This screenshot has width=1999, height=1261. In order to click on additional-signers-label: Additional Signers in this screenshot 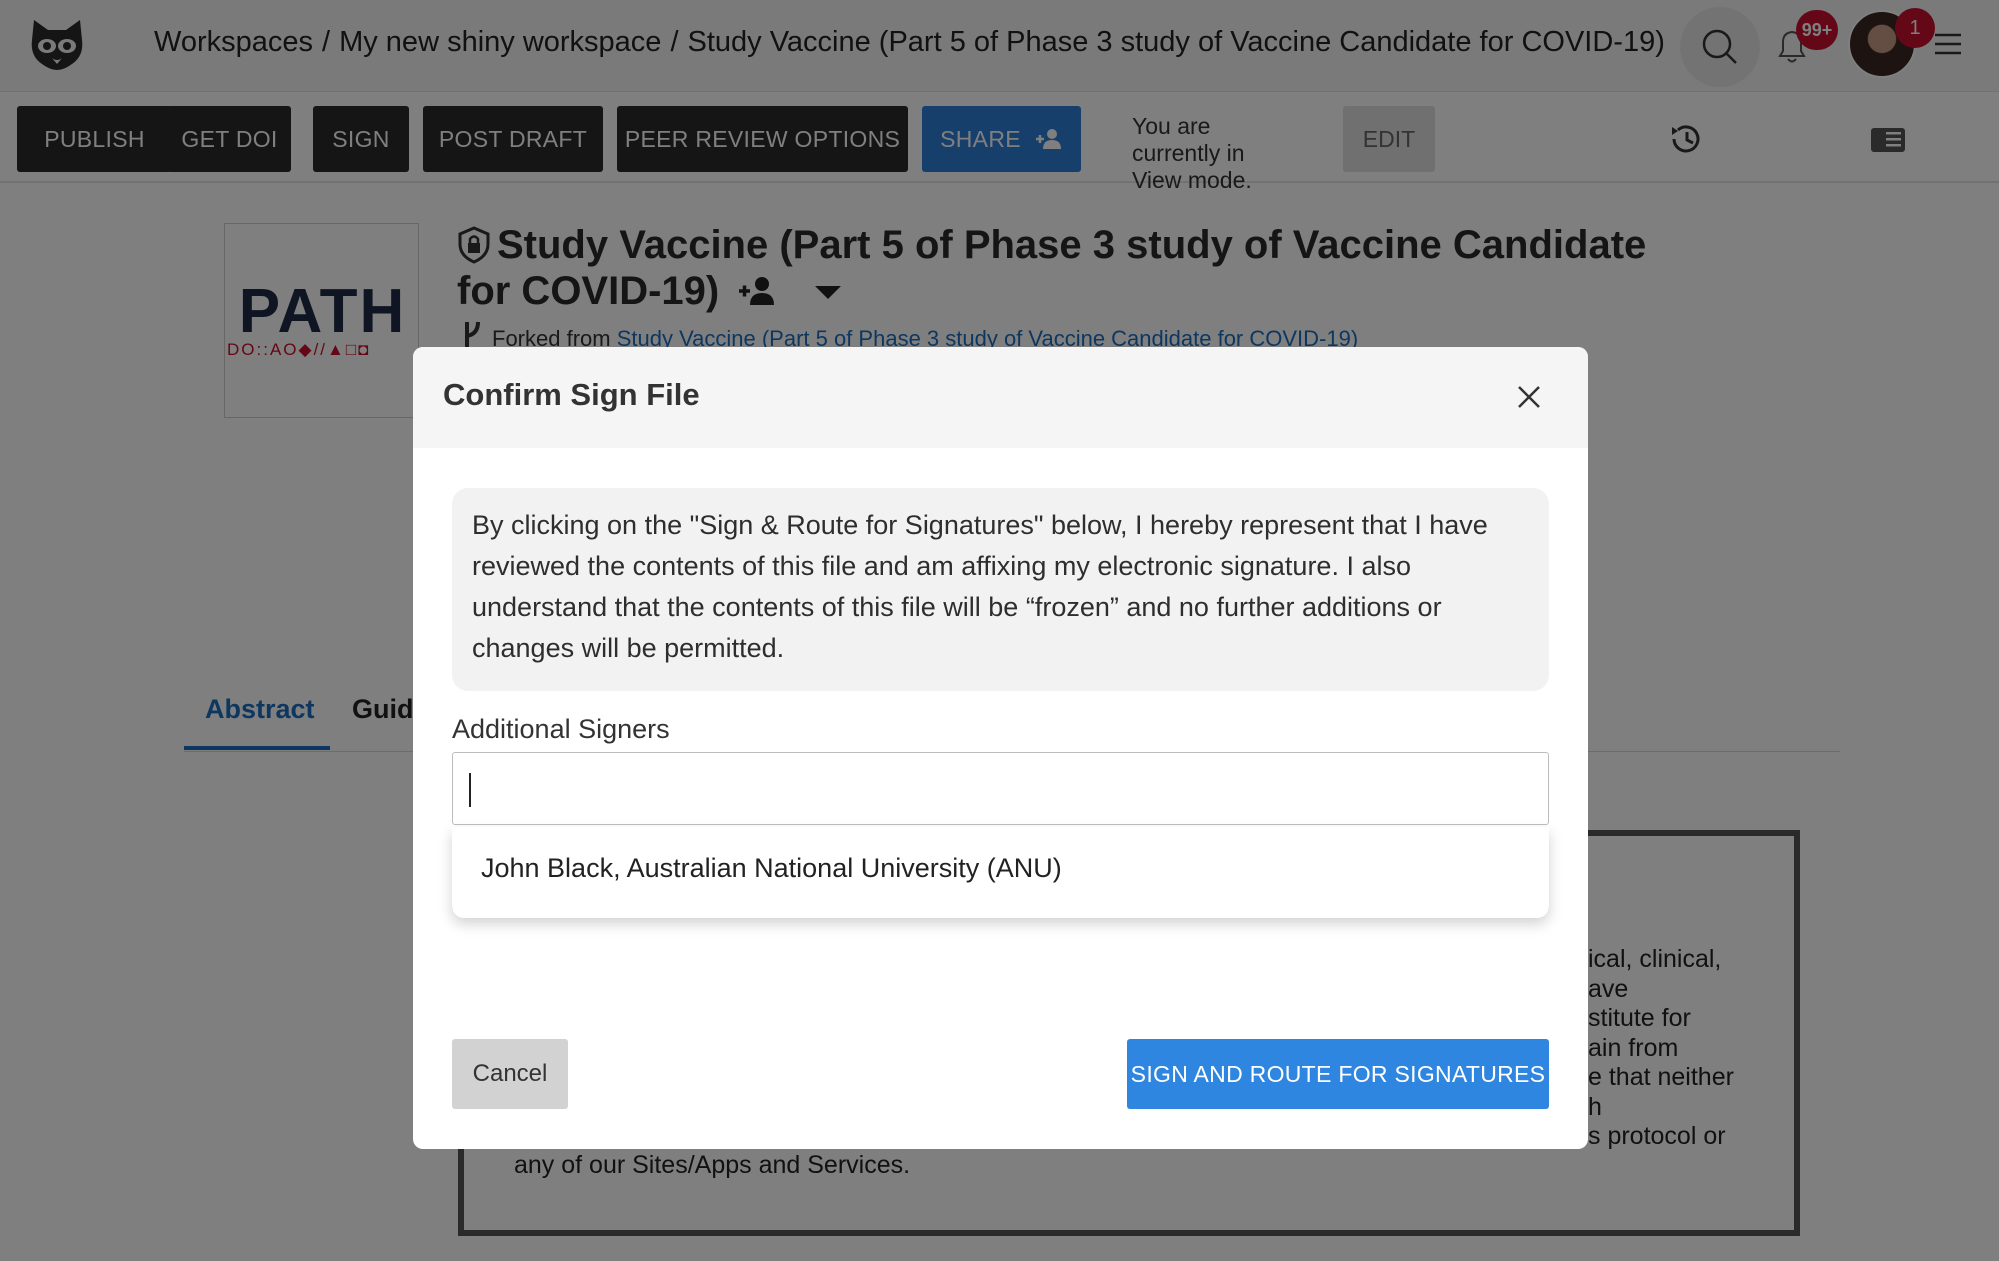, I will do `click(561, 729)`.